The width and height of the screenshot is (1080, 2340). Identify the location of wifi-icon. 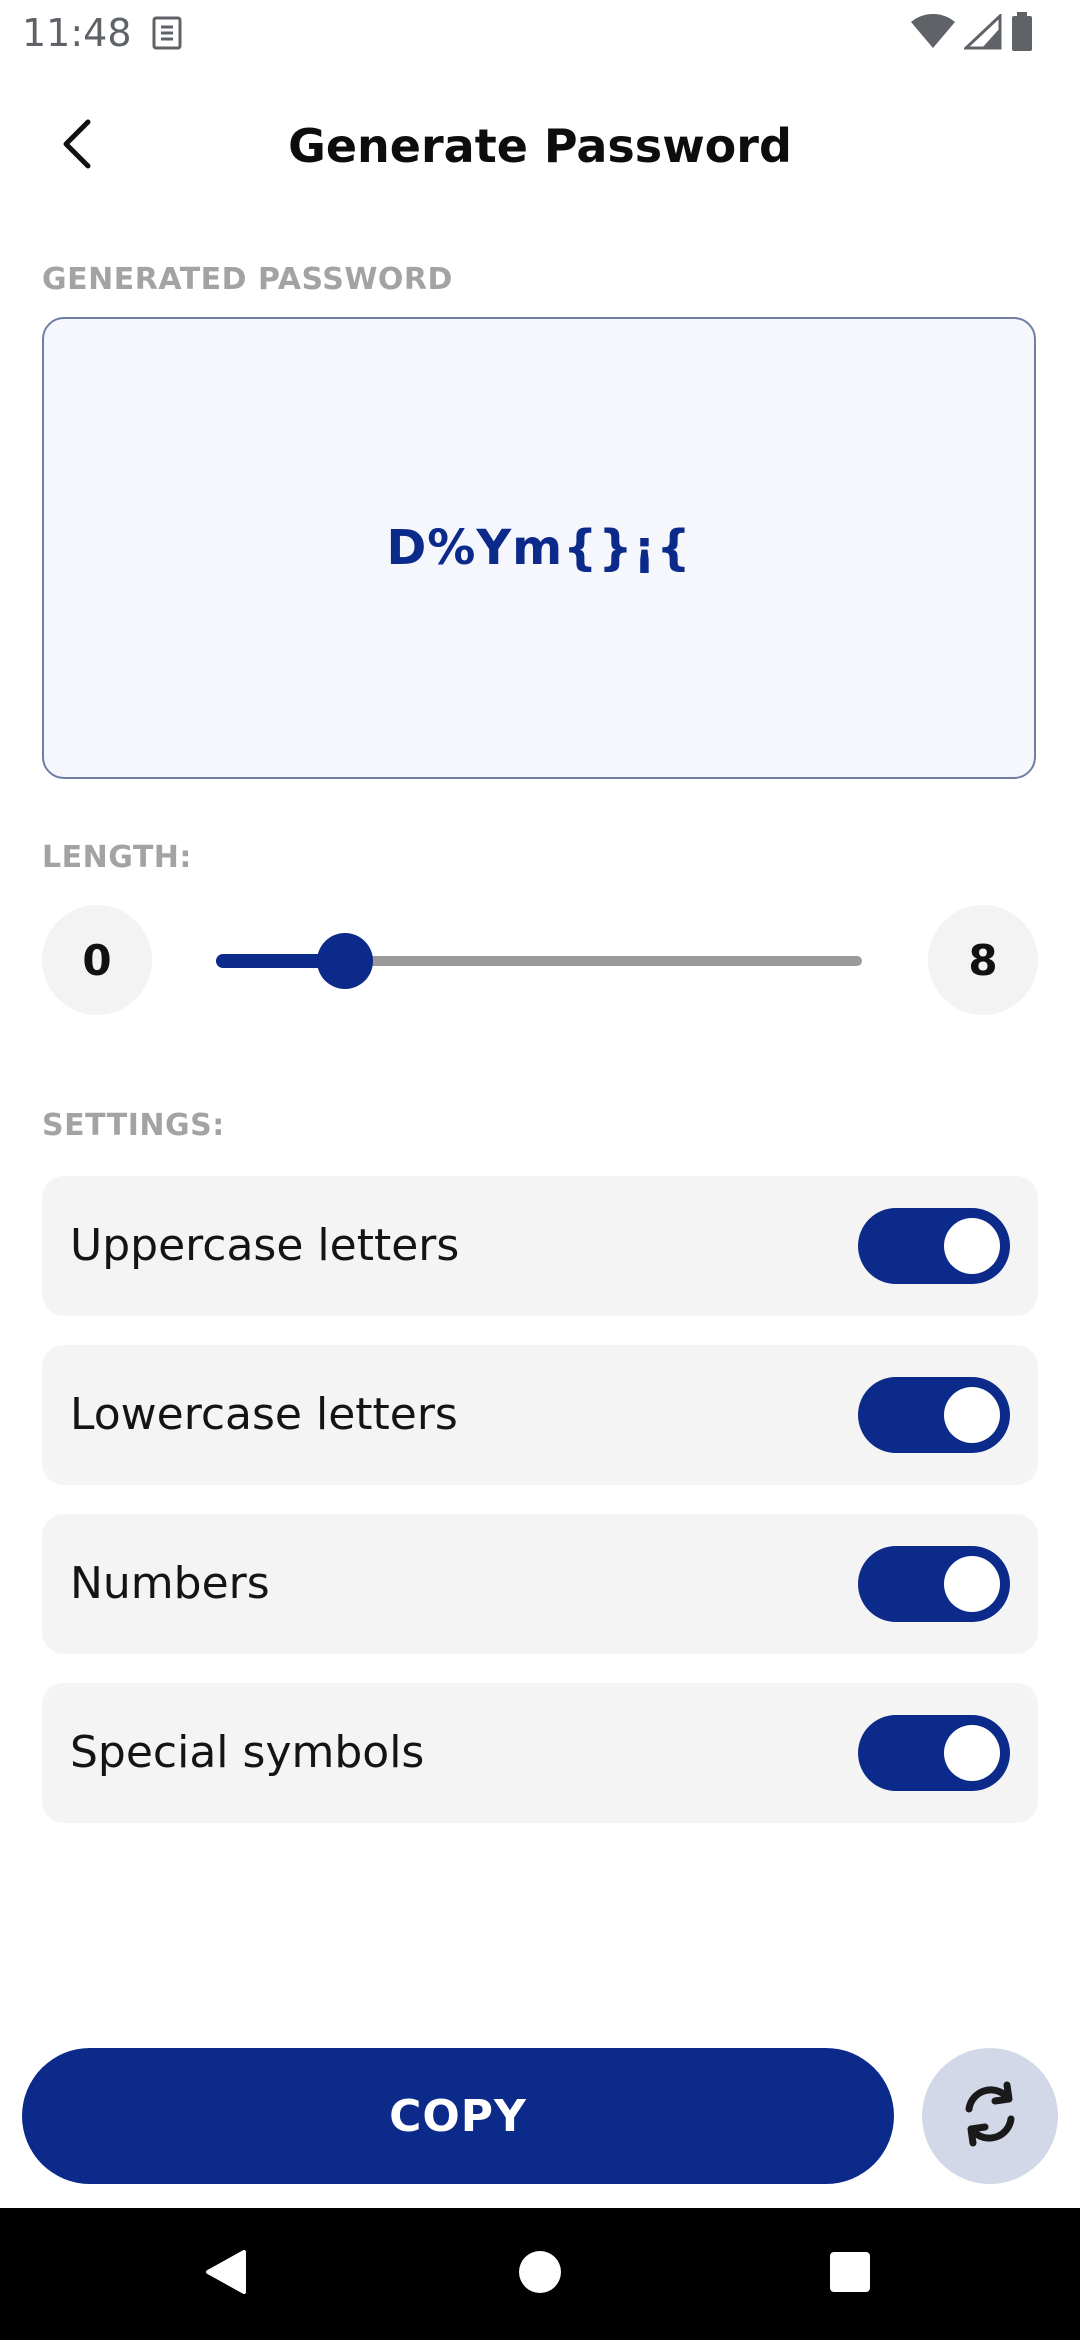
(933, 33).